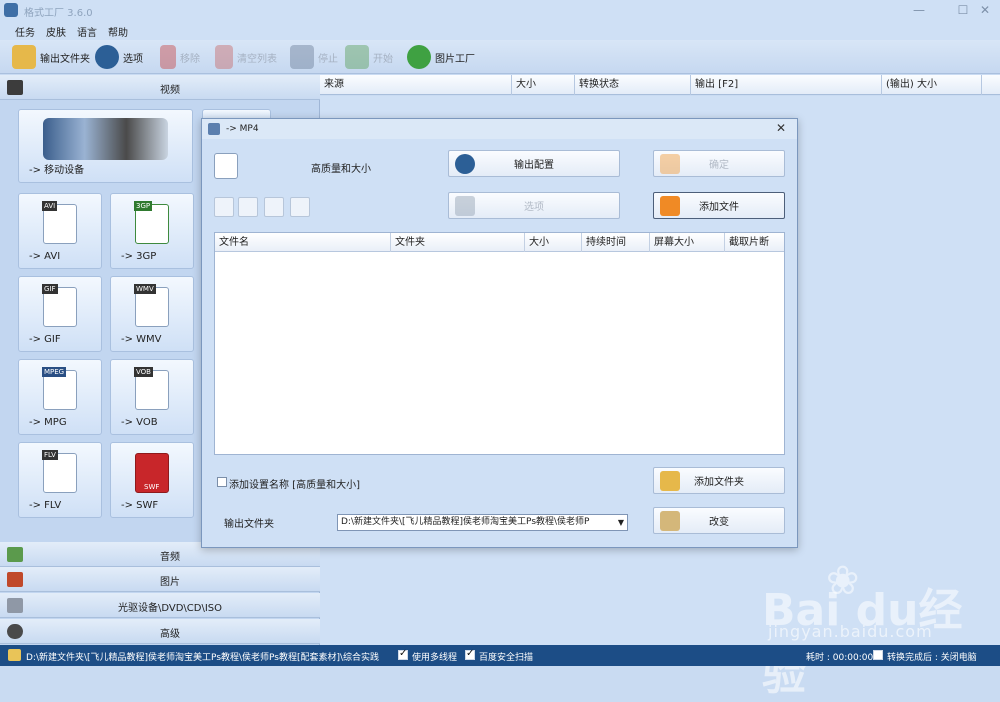 The height and width of the screenshot is (702, 1000). What do you see at coordinates (58, 13) in the screenshot?
I see `window-title: 格式工厂 3.6.0` at bounding box center [58, 13].